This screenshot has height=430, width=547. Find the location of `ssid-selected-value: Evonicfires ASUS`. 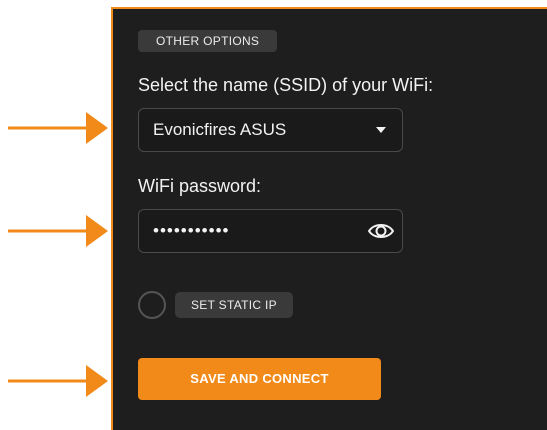

ssid-selected-value: Evonicfires ASUS is located at coordinates (220, 129).